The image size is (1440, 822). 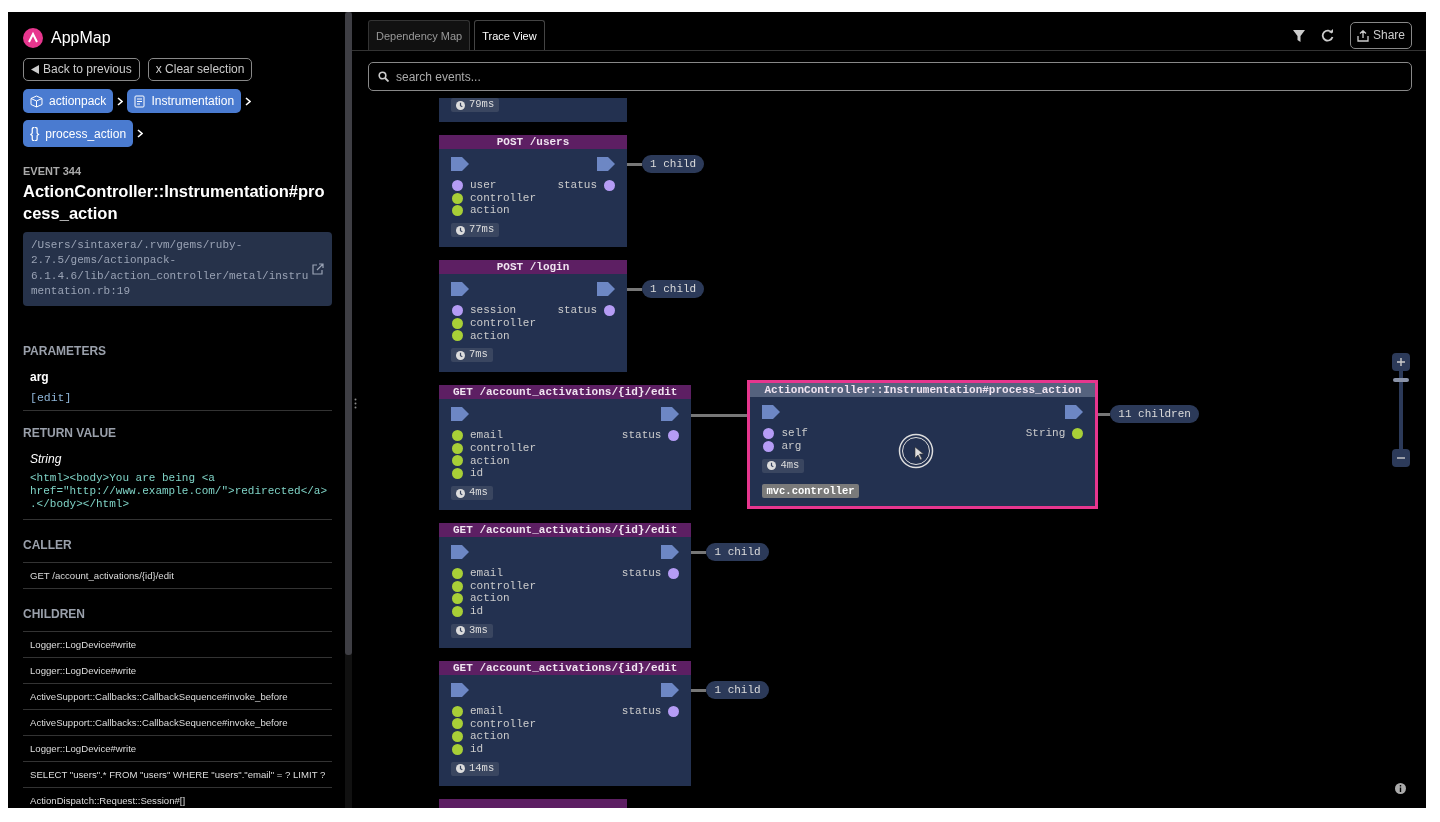 What do you see at coordinates (533, 142) in the screenshot?
I see `node-title: POST /users` at bounding box center [533, 142].